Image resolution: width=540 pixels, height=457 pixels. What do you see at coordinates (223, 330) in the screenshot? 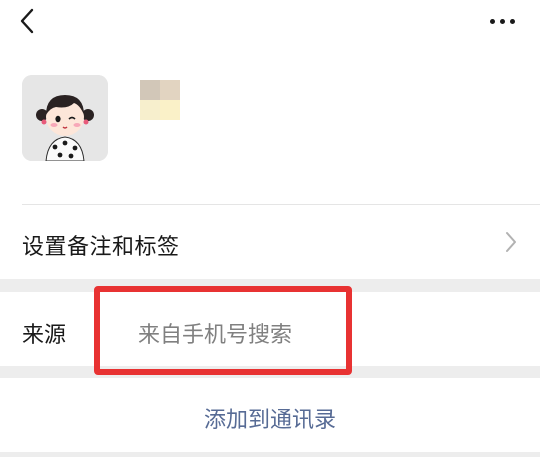
I see `annotation-highlight-box` at bounding box center [223, 330].